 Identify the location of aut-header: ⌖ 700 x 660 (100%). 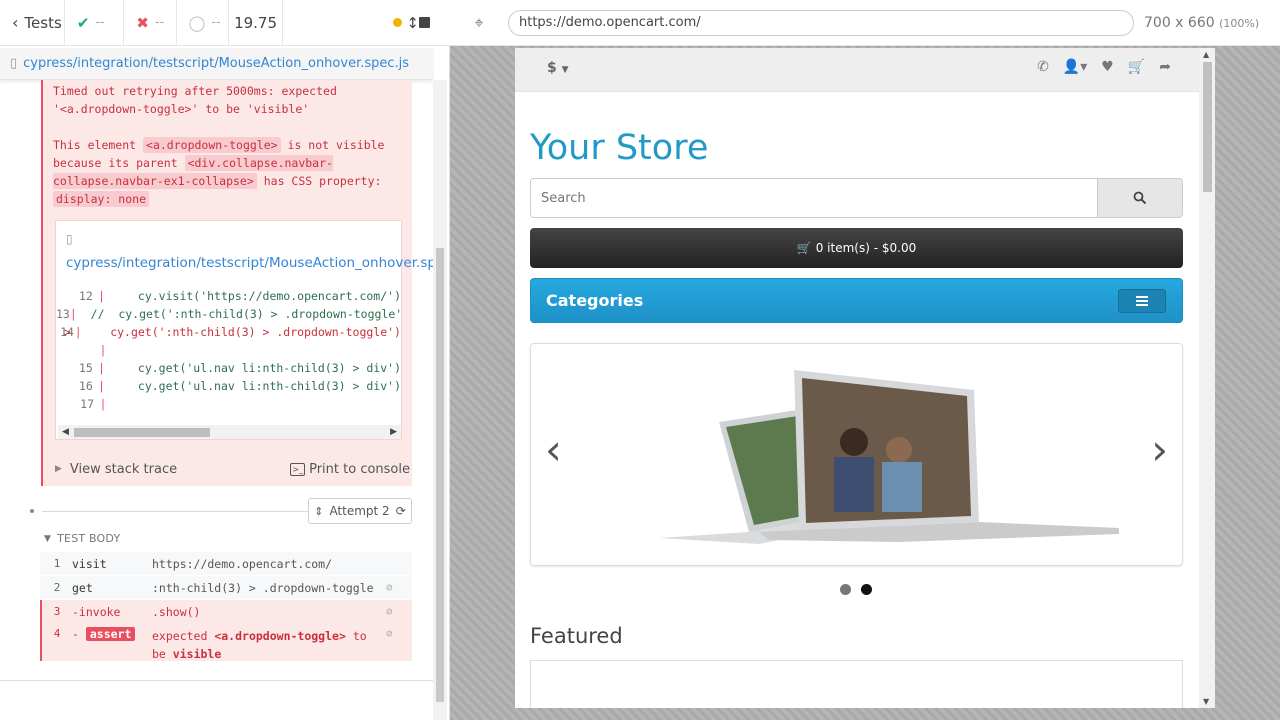
(865, 23).